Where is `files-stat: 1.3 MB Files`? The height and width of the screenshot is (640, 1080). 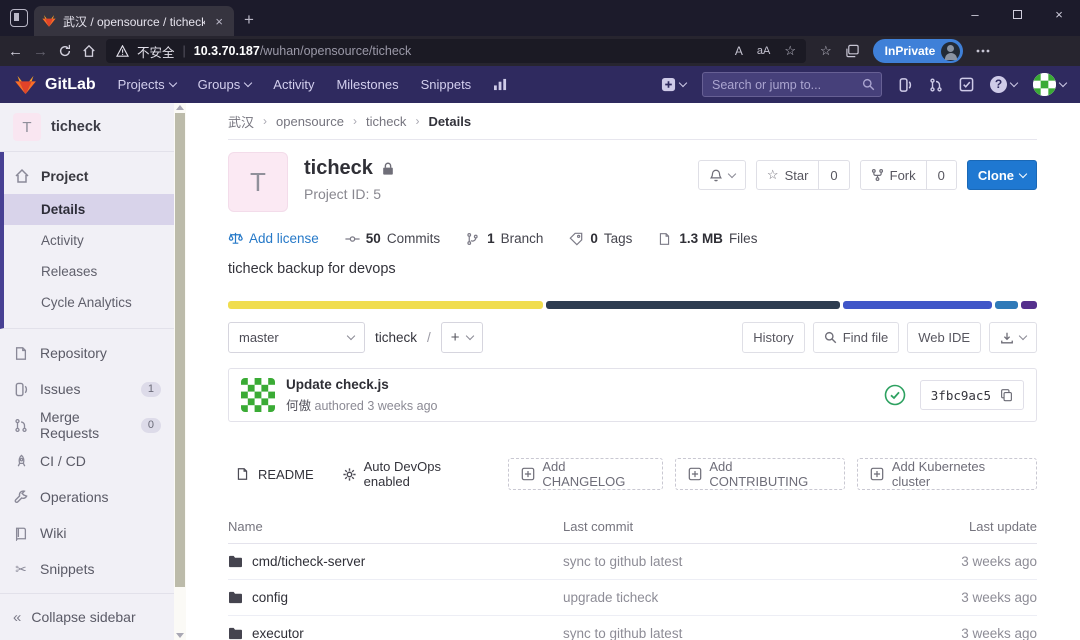
files-stat: 1.3 MB Files is located at coordinates (707, 238).